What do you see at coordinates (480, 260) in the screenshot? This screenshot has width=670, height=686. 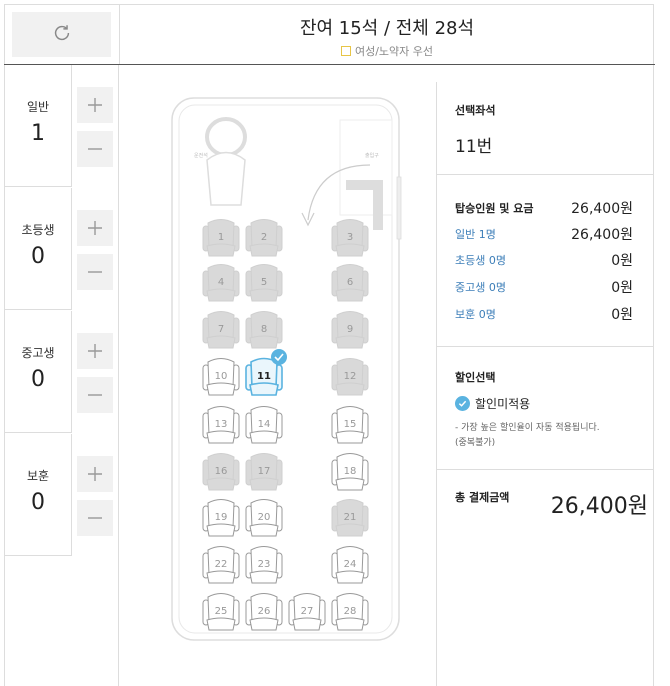 I see `fare-row-label: 초등생 0명` at bounding box center [480, 260].